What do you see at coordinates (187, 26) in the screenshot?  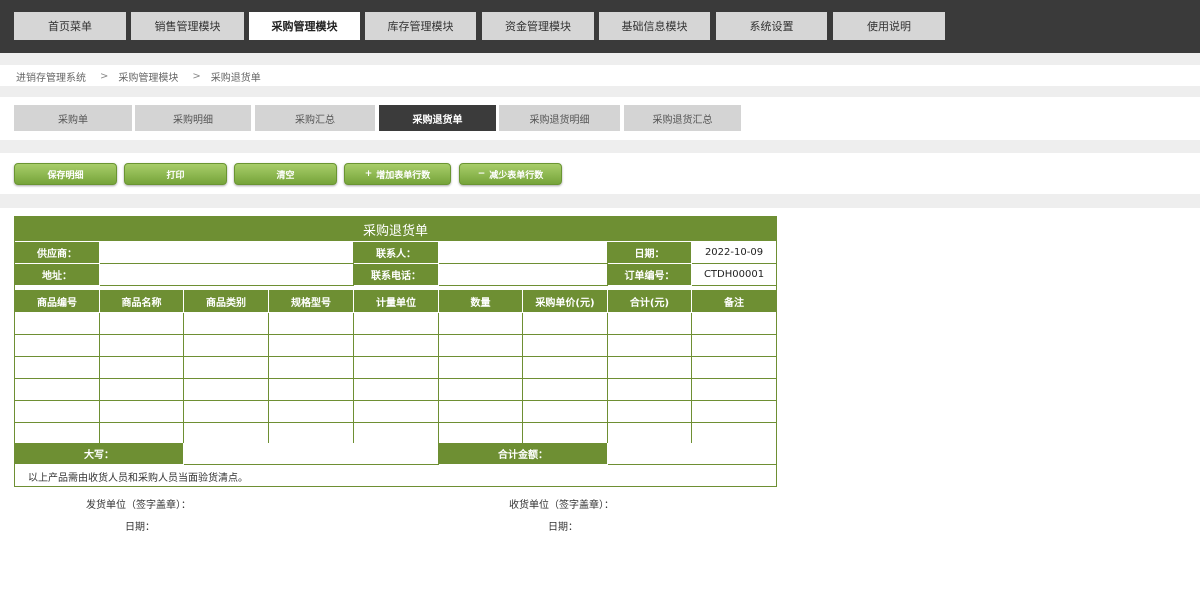 I see `nav-item-sales: 销售管理模块` at bounding box center [187, 26].